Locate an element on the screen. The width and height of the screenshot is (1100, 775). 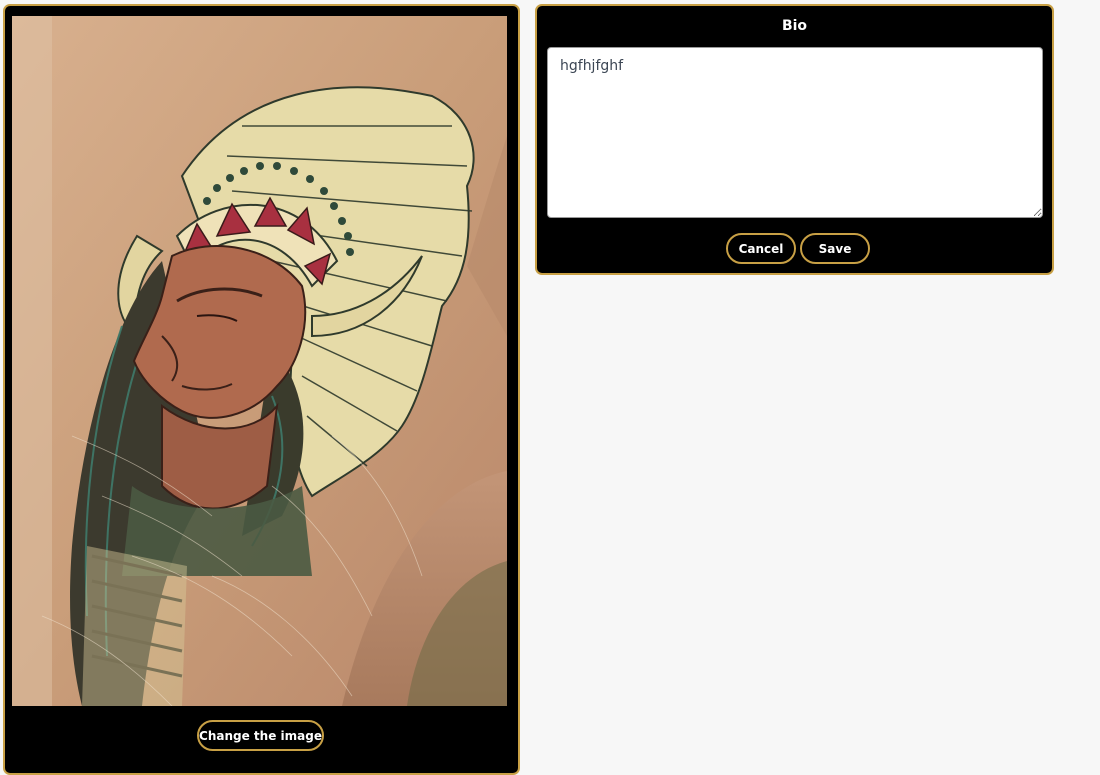
change-image-button: Change the image is located at coordinates (260, 735).